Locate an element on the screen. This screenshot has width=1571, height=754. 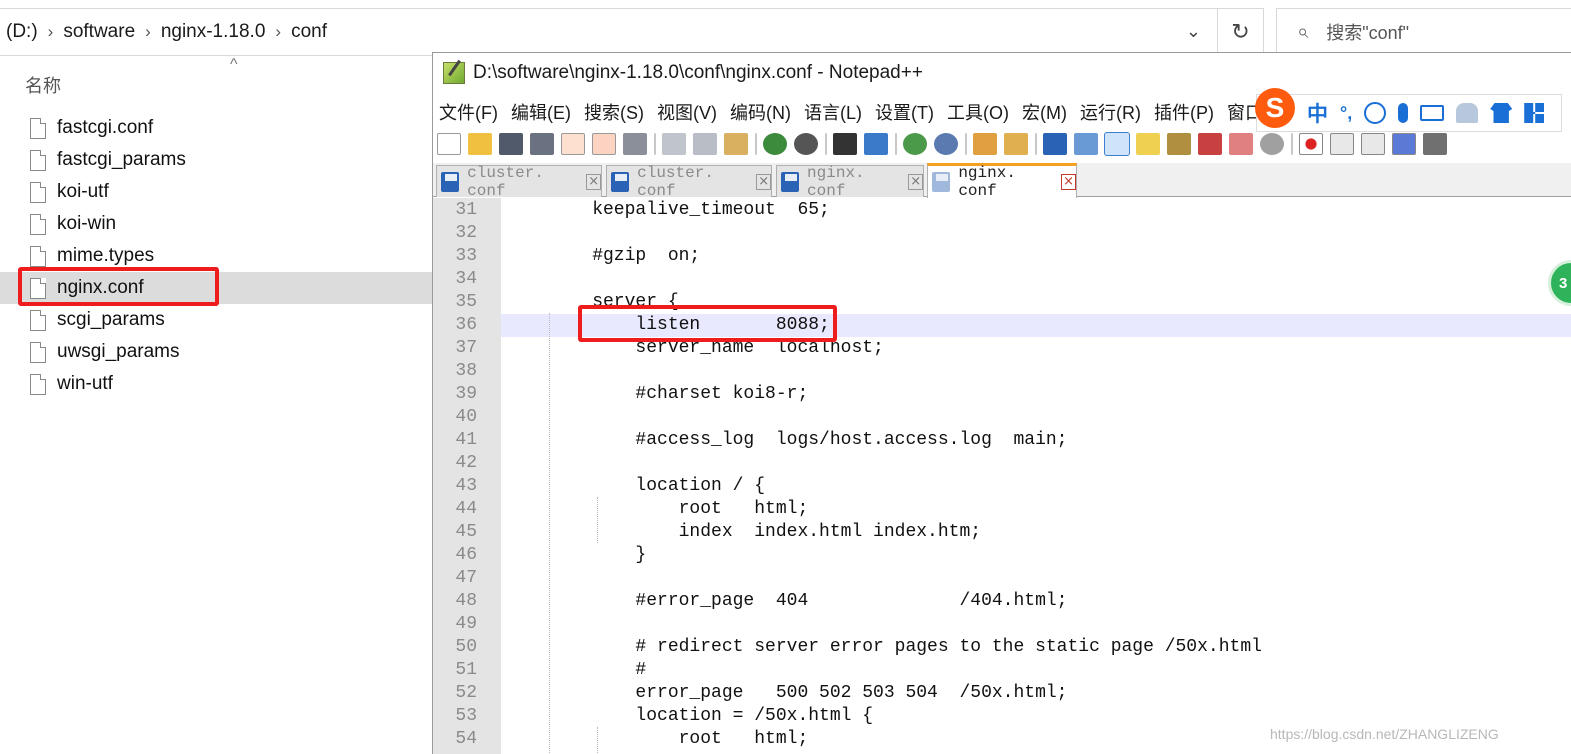
file-item-selected: nginx.conf is located at coordinates (216, 288).